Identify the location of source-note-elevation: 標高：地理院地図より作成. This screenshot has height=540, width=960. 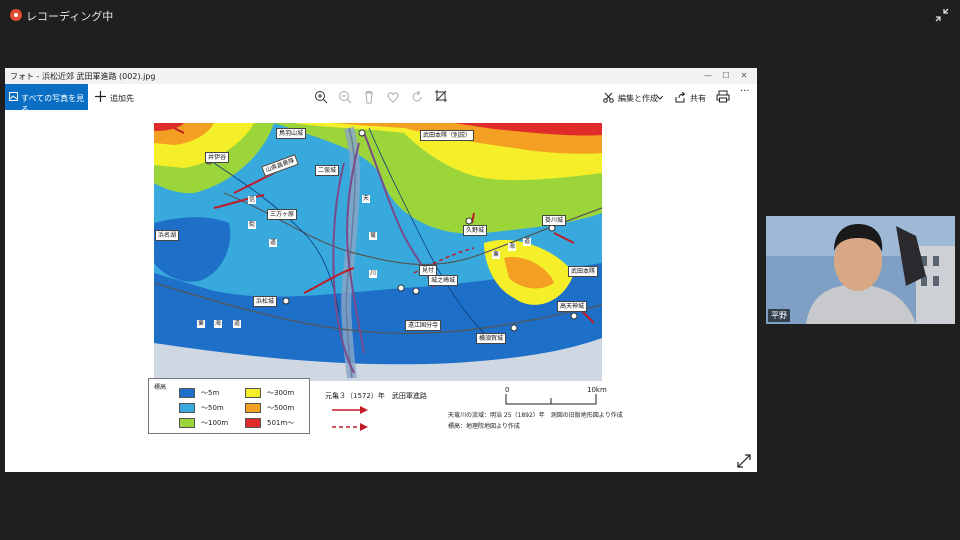
(484, 426).